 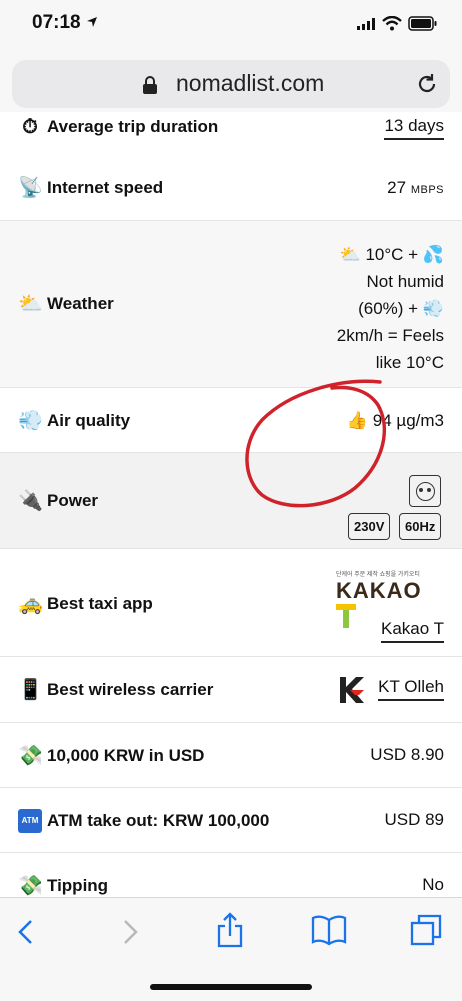 I want to click on row-label: Power, so click(x=73, y=500).